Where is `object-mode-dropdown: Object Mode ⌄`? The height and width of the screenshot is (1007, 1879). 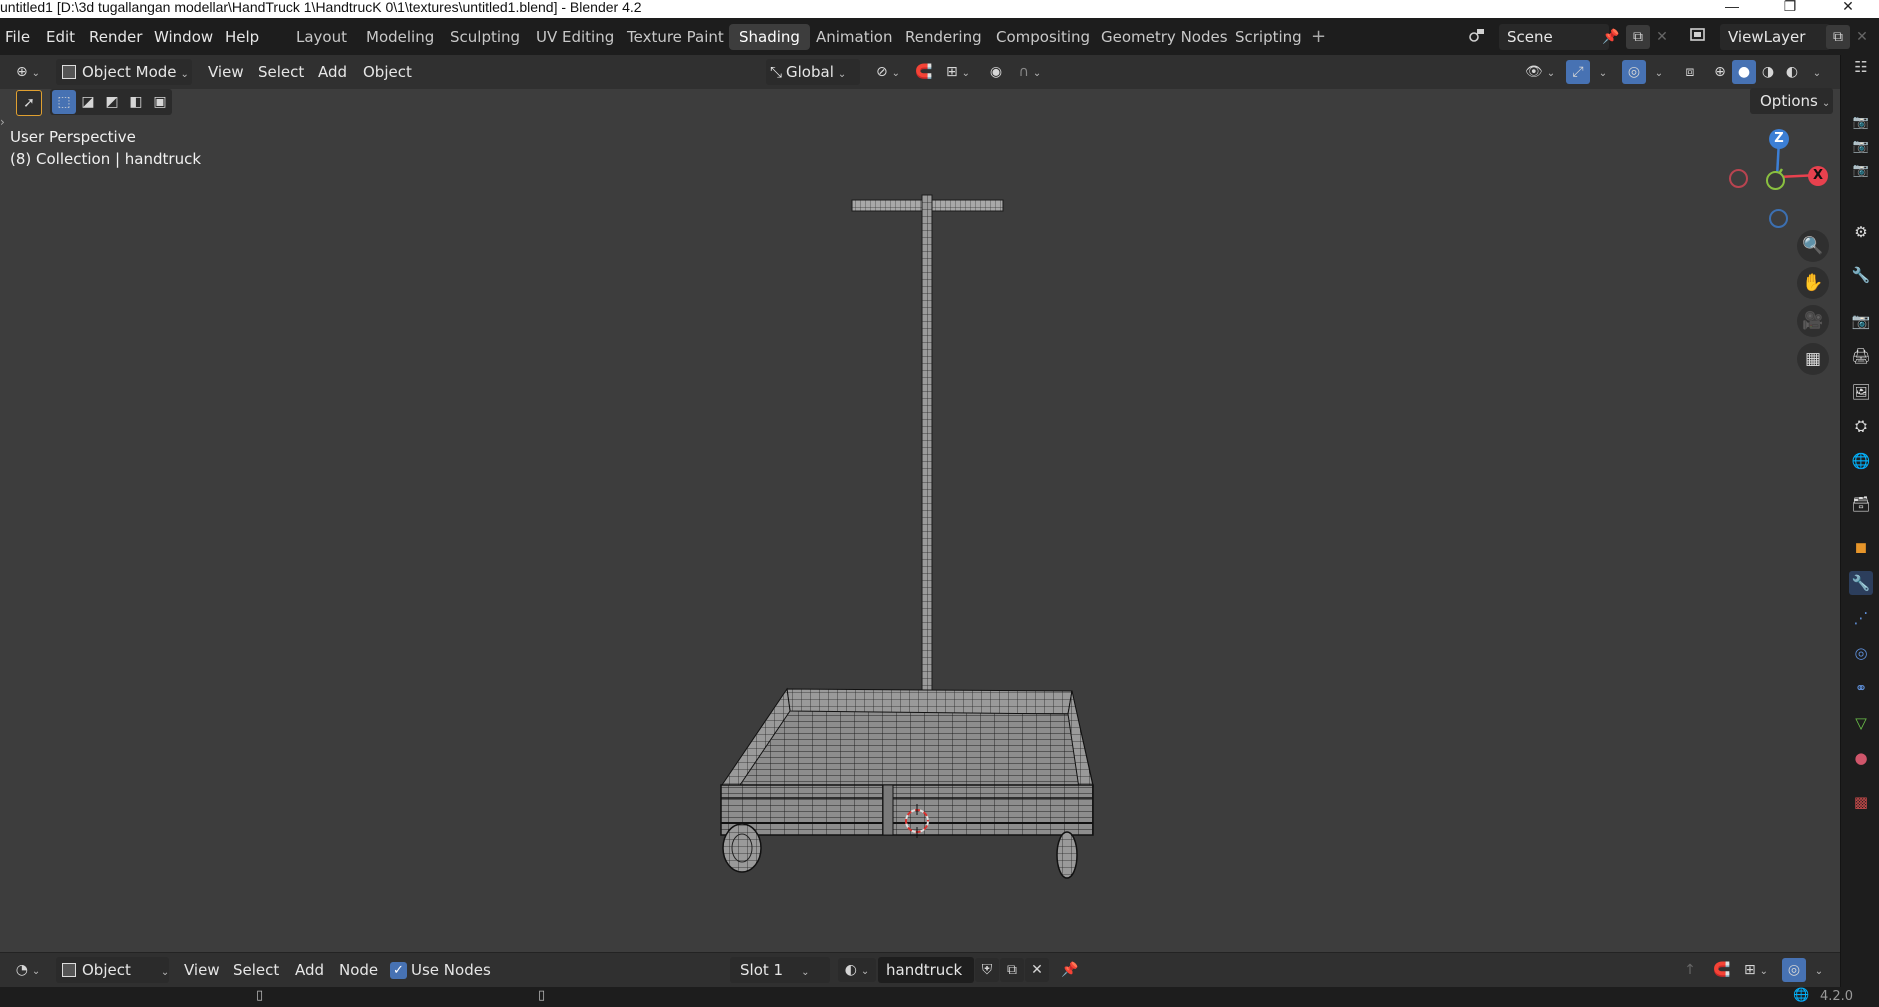 object-mode-dropdown: Object Mode ⌄ is located at coordinates (124, 72).